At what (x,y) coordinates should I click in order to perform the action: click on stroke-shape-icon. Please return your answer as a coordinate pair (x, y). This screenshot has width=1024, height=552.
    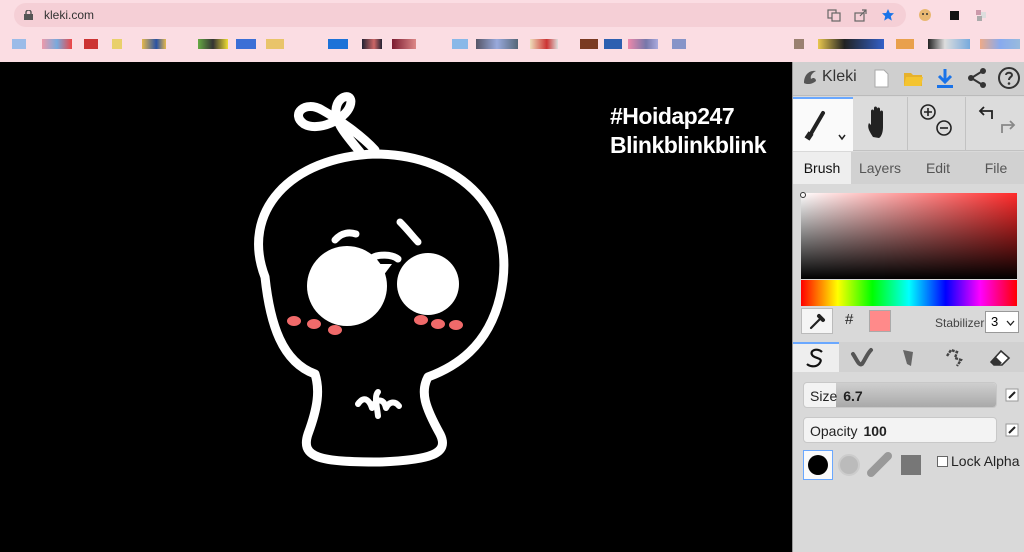
    Looking at the image, I should click on (879, 464).